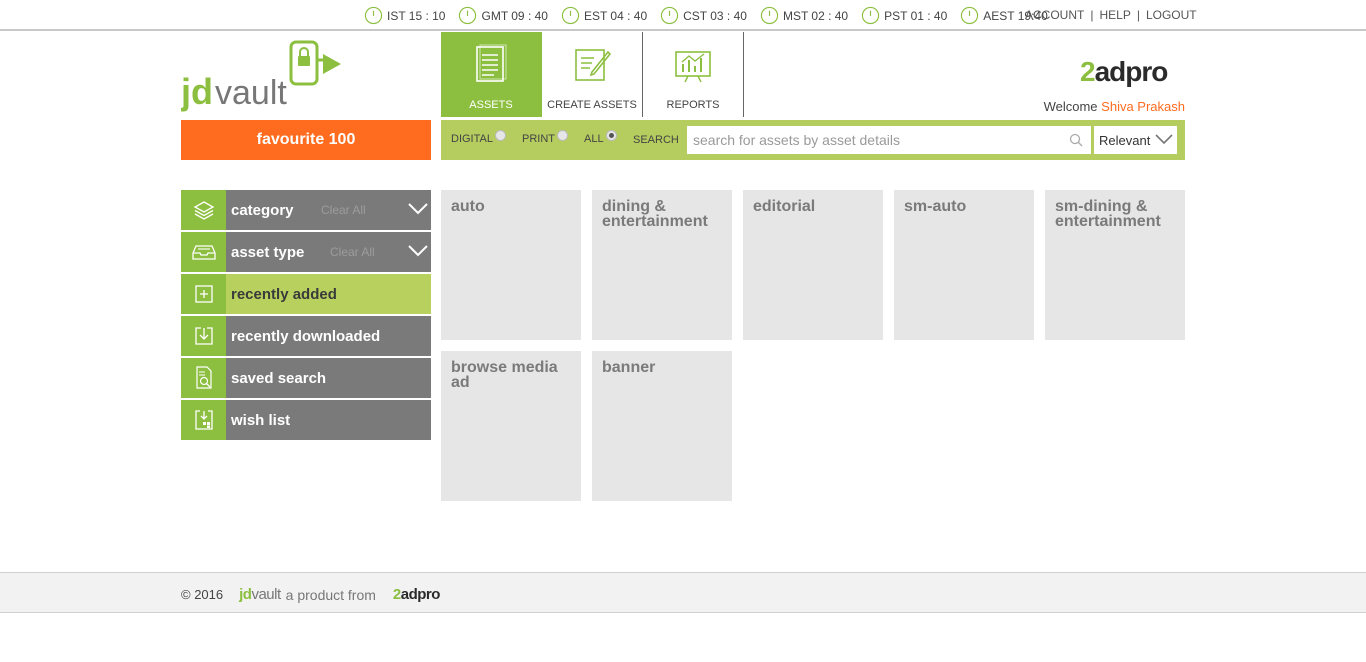 The height and width of the screenshot is (662, 1366). I want to click on clock-cst: CST 03 : 40, so click(703, 15).